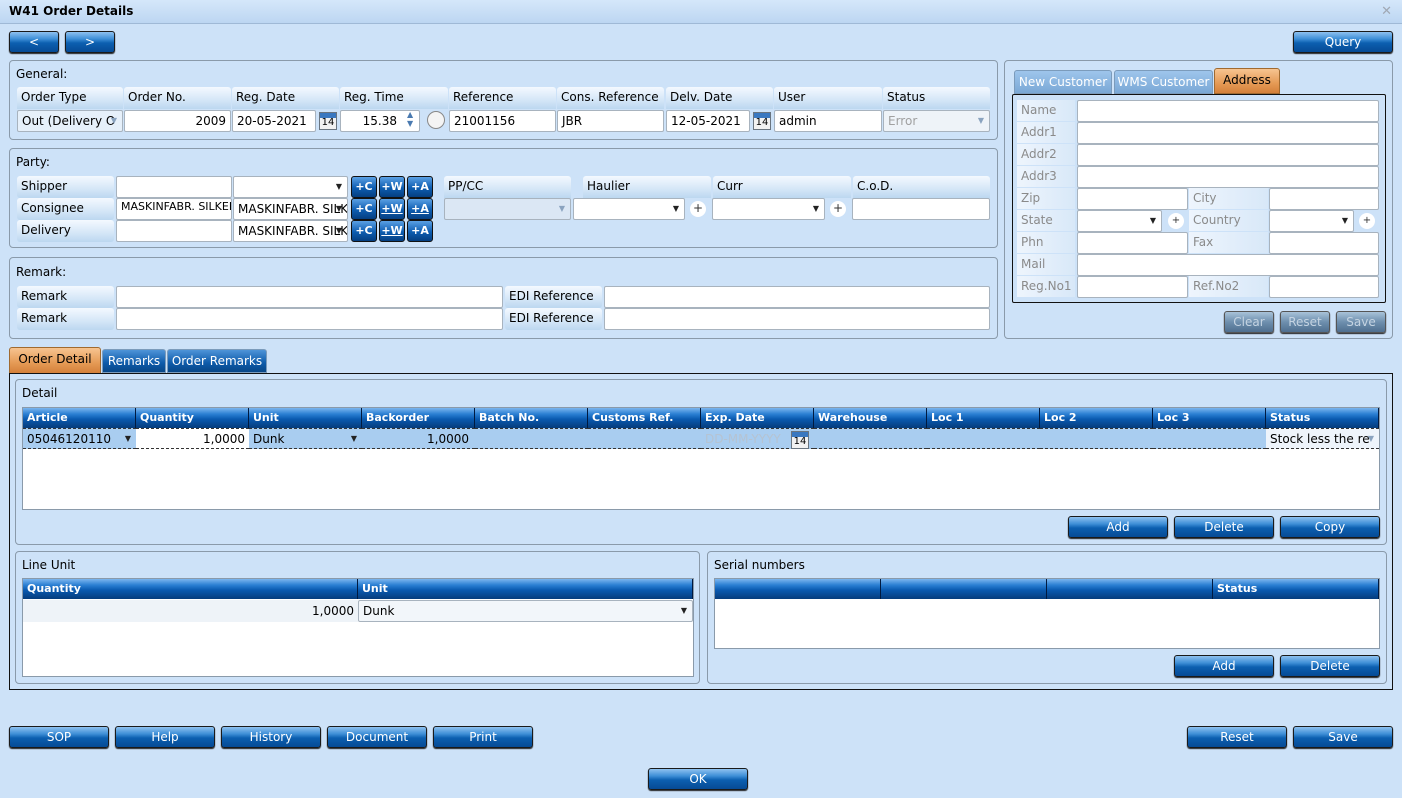 The image size is (1402, 798). What do you see at coordinates (410, 119) in the screenshot?
I see `spinner-icon: ▲ ▼` at bounding box center [410, 119].